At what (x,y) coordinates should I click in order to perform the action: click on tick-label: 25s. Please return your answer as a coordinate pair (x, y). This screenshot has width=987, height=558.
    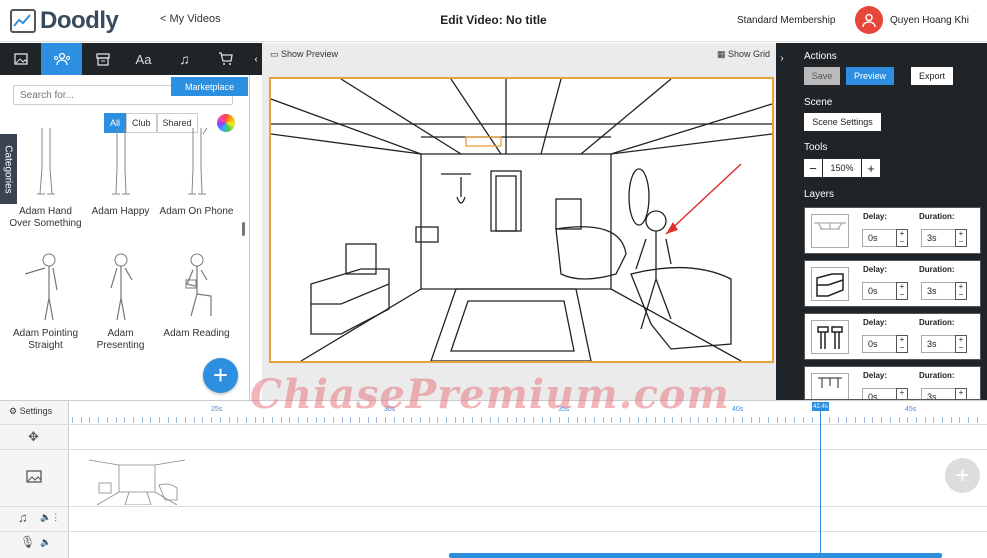
    Looking at the image, I should click on (217, 409).